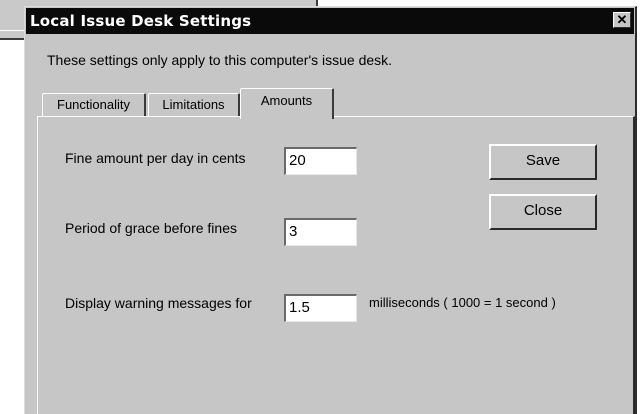  What do you see at coordinates (320, 161) in the screenshot?
I see `fine-amount-field: 20` at bounding box center [320, 161].